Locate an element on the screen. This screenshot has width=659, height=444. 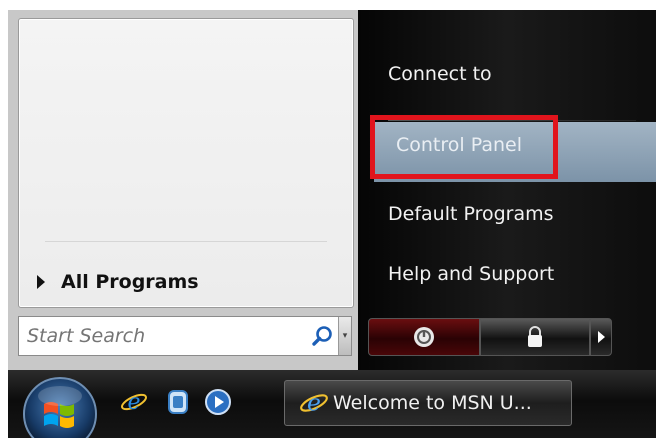
lock-icon is located at coordinates (535, 336).